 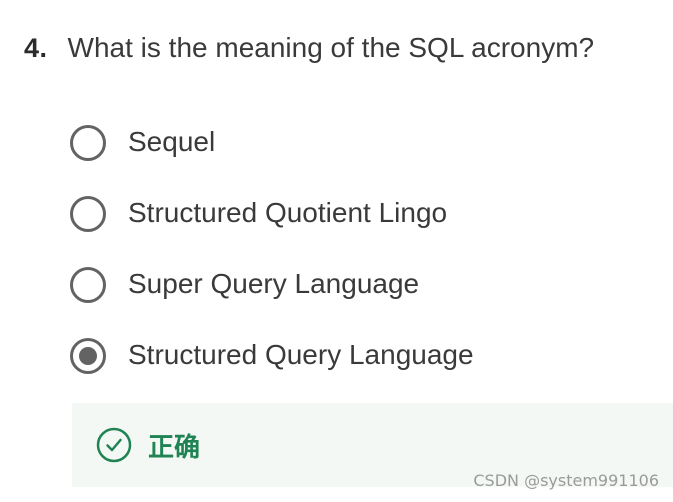 I want to click on option-structured-quotient-lingo: Structured Quotient Lingo, so click(x=272, y=228).